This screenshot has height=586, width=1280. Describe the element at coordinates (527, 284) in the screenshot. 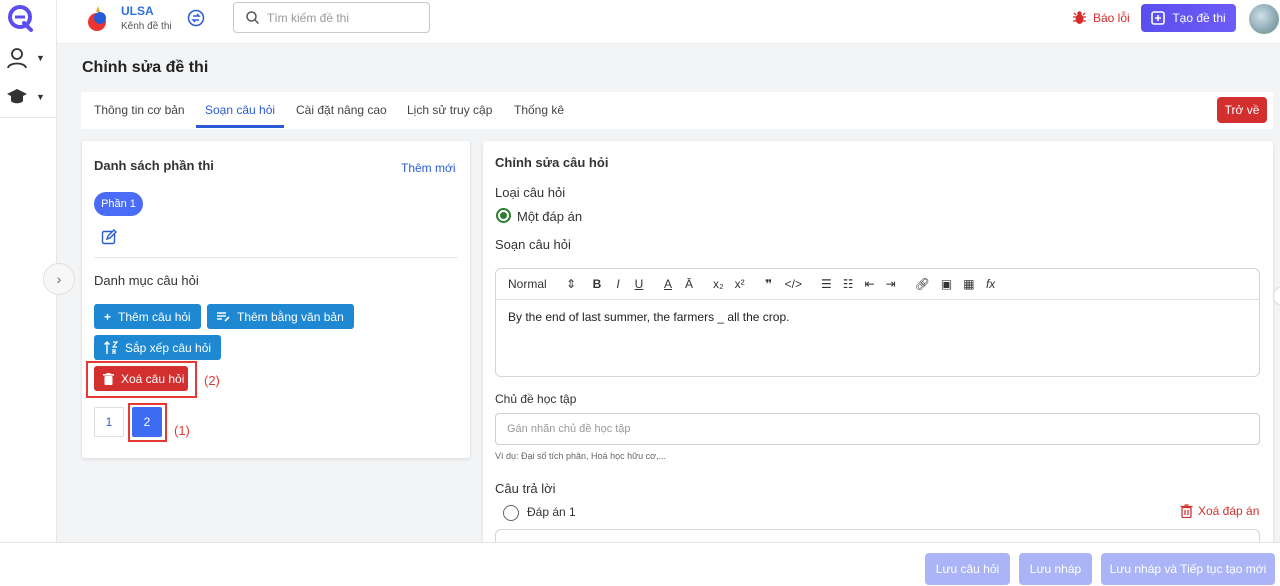

I see `format-select-value: Normal` at that location.